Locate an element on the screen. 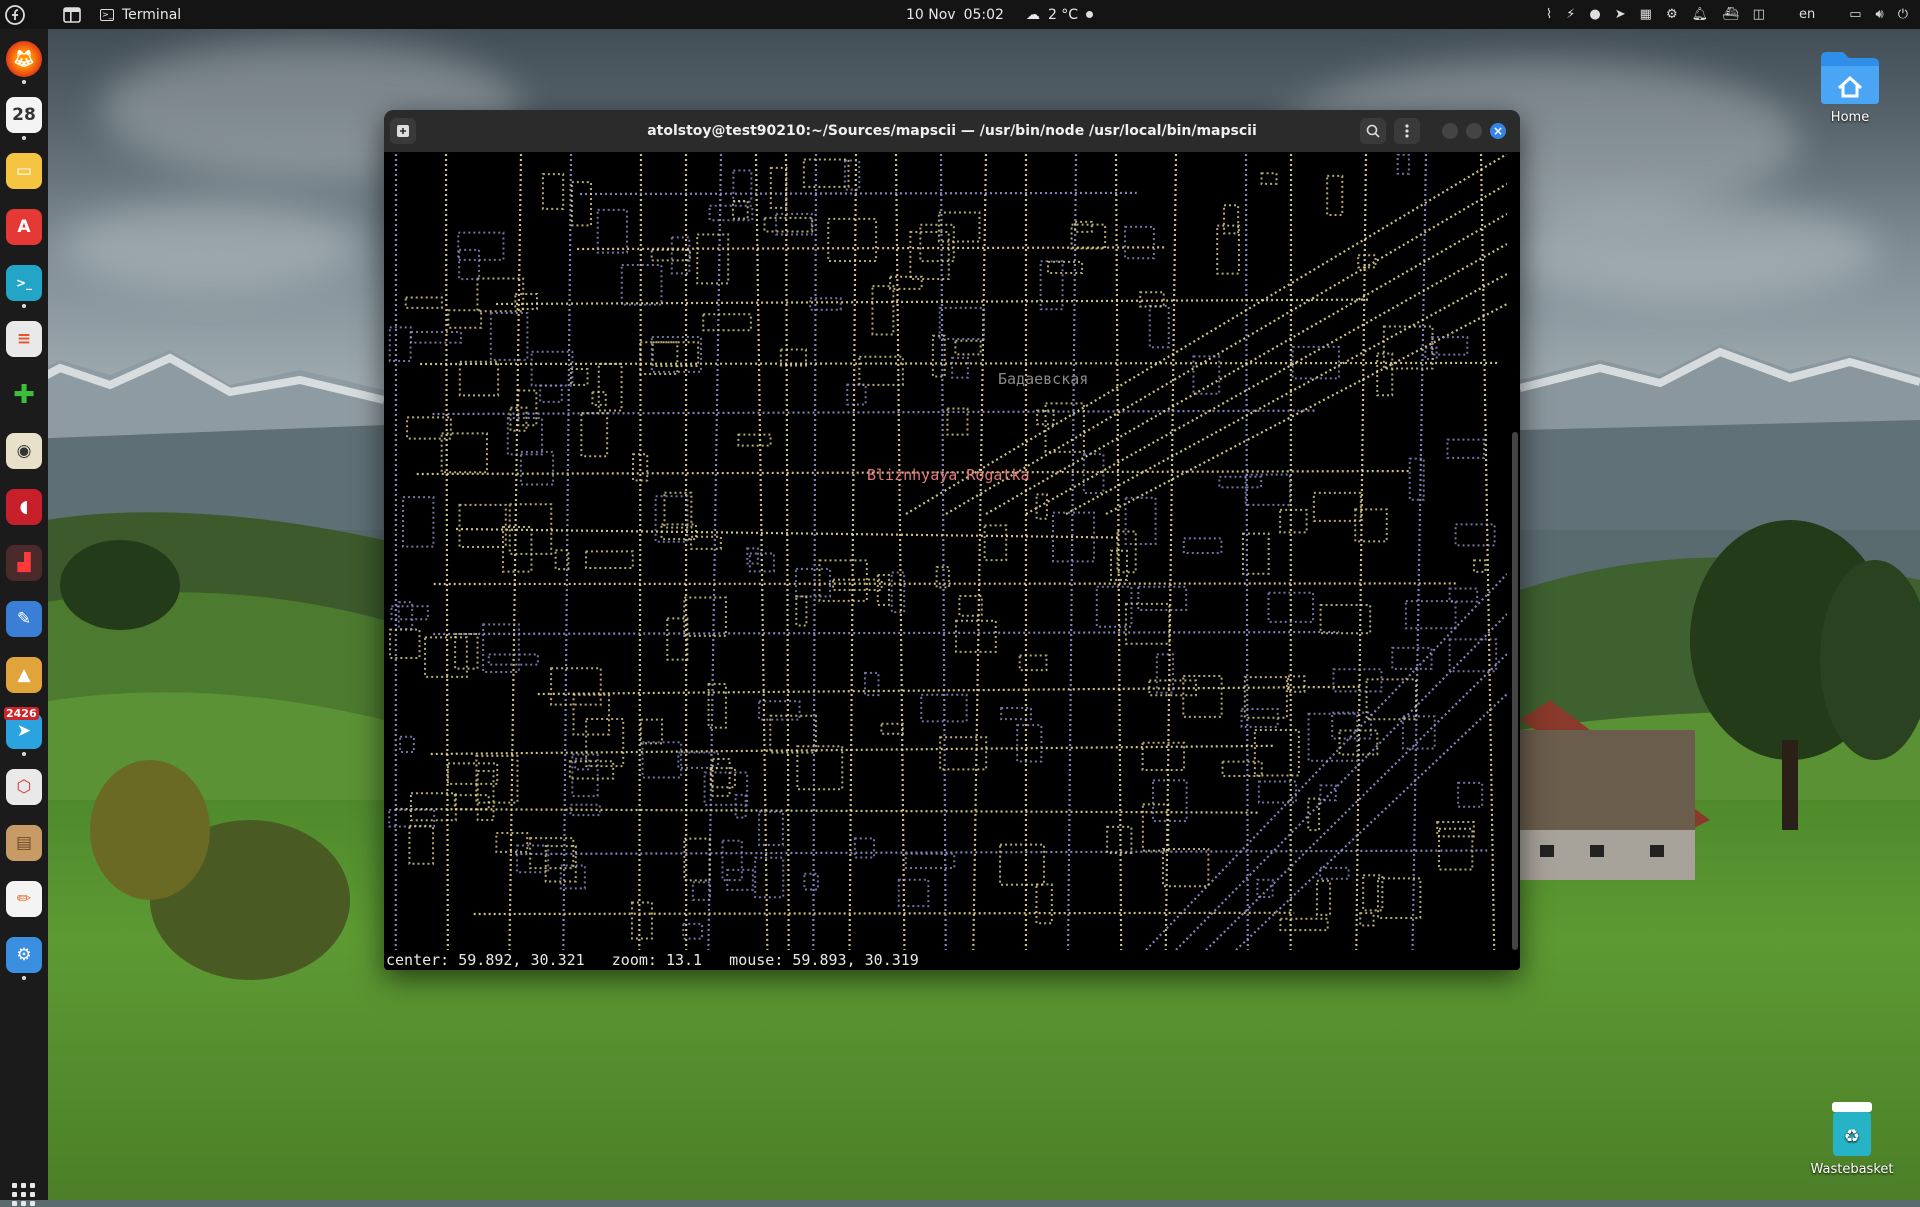  home-folder: Home is located at coordinates (1850, 87).